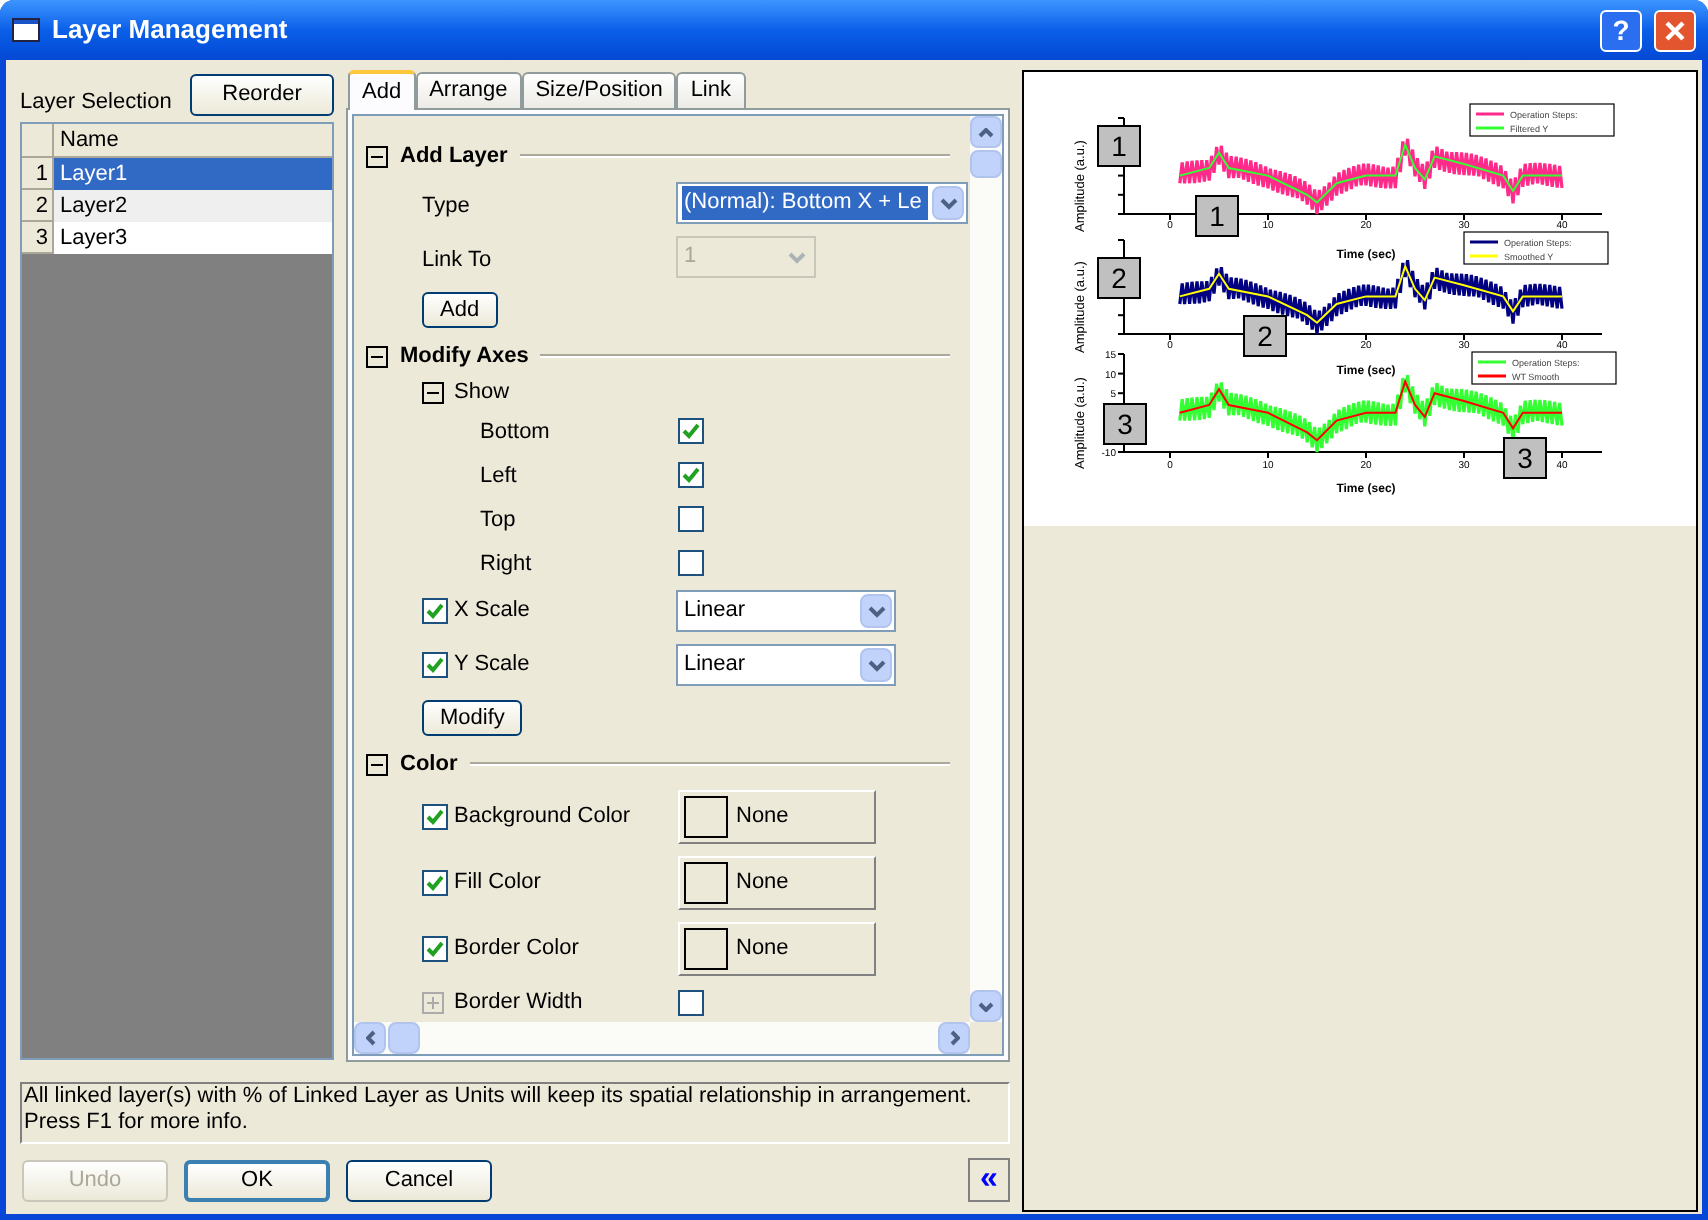 The image size is (1708, 1220). What do you see at coordinates (822, 203) in the screenshot?
I see `dropdown: (Normal): Bottom X + Le` at bounding box center [822, 203].